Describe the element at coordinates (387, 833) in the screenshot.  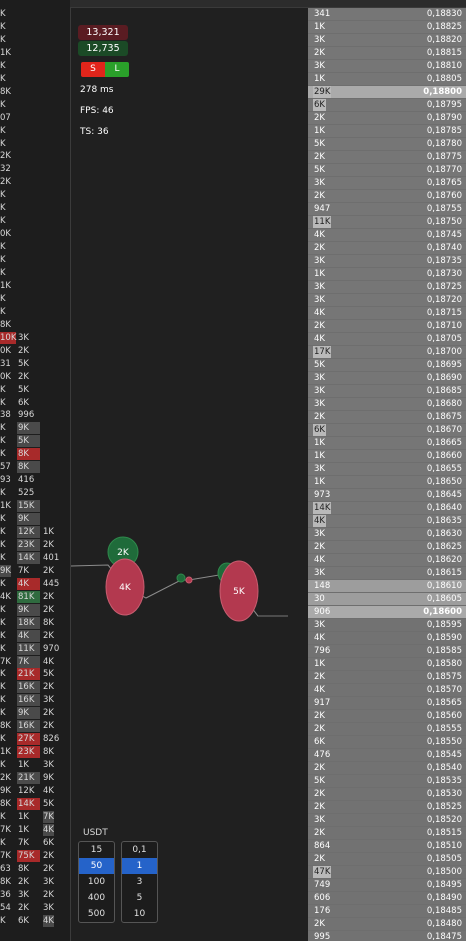
I see `ladder-row: 2K 0,18515` at that location.